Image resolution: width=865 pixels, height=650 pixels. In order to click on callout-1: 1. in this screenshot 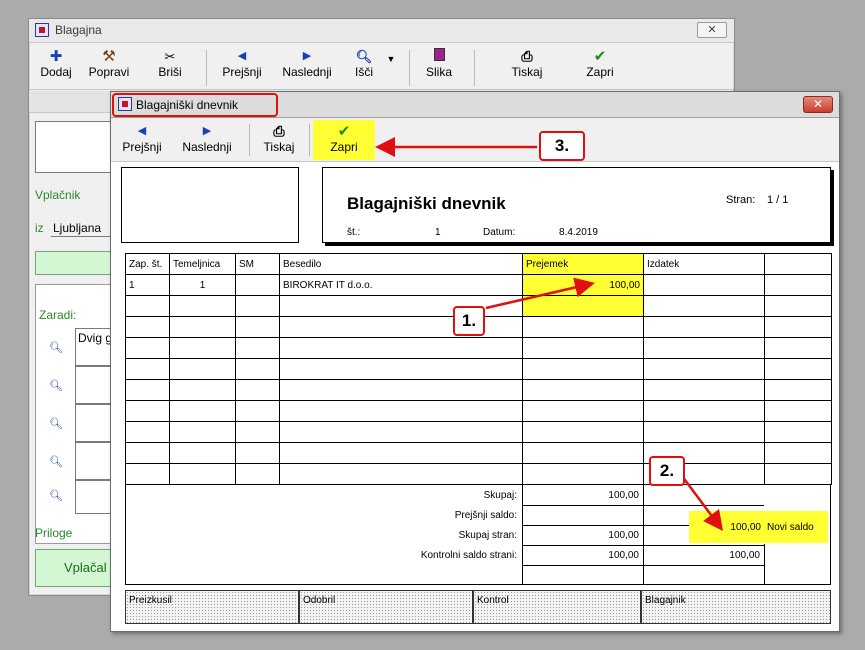, I will do `click(469, 321)`.